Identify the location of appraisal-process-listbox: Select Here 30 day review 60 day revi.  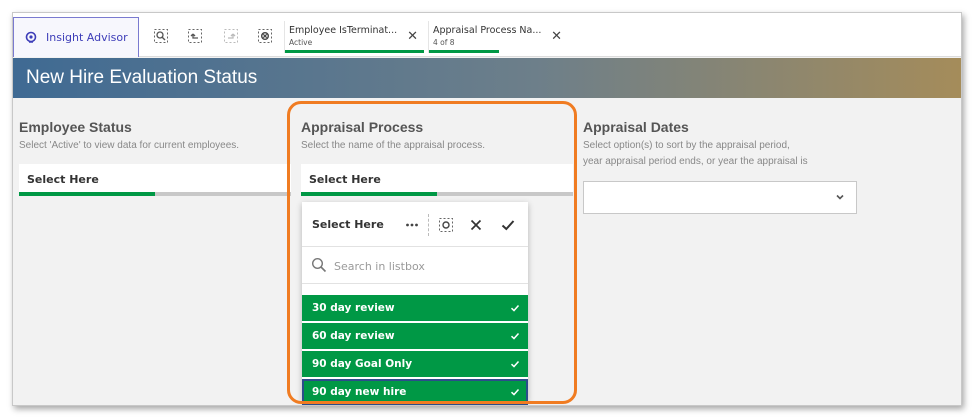
(415, 303).